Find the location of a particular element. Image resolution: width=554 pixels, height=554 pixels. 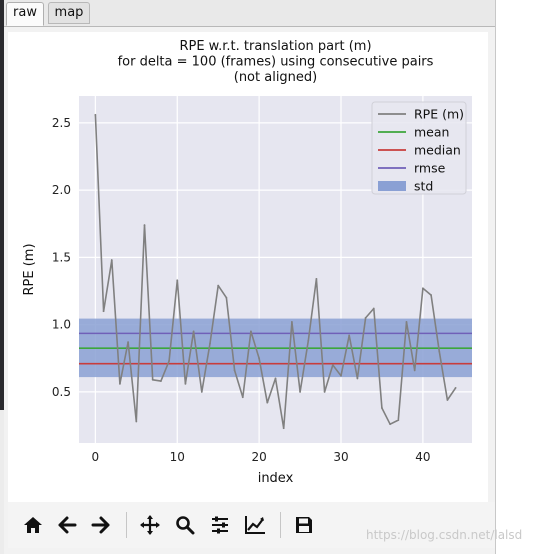

legend-label: RPE (m) is located at coordinates (439, 114).